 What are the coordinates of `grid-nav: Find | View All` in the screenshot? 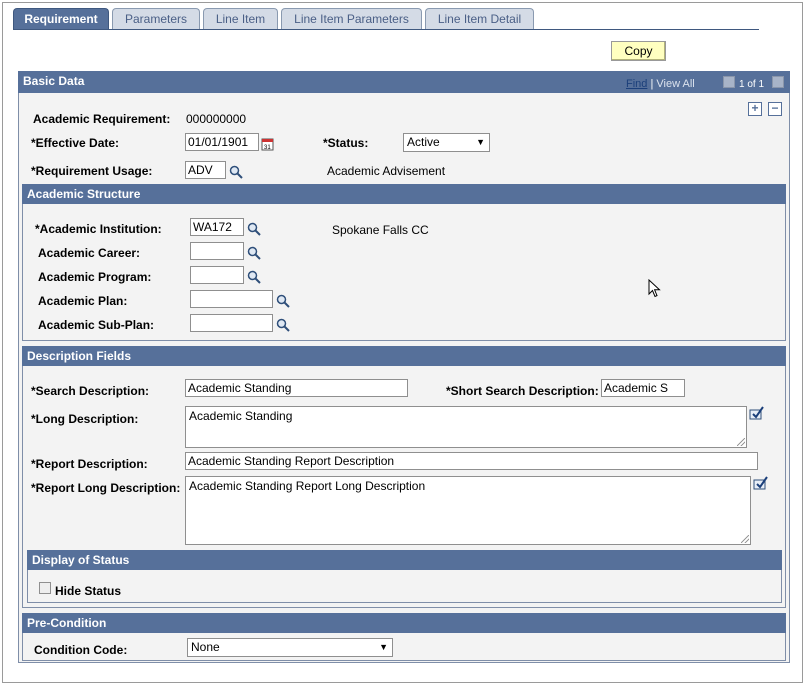 It's located at (660, 84).